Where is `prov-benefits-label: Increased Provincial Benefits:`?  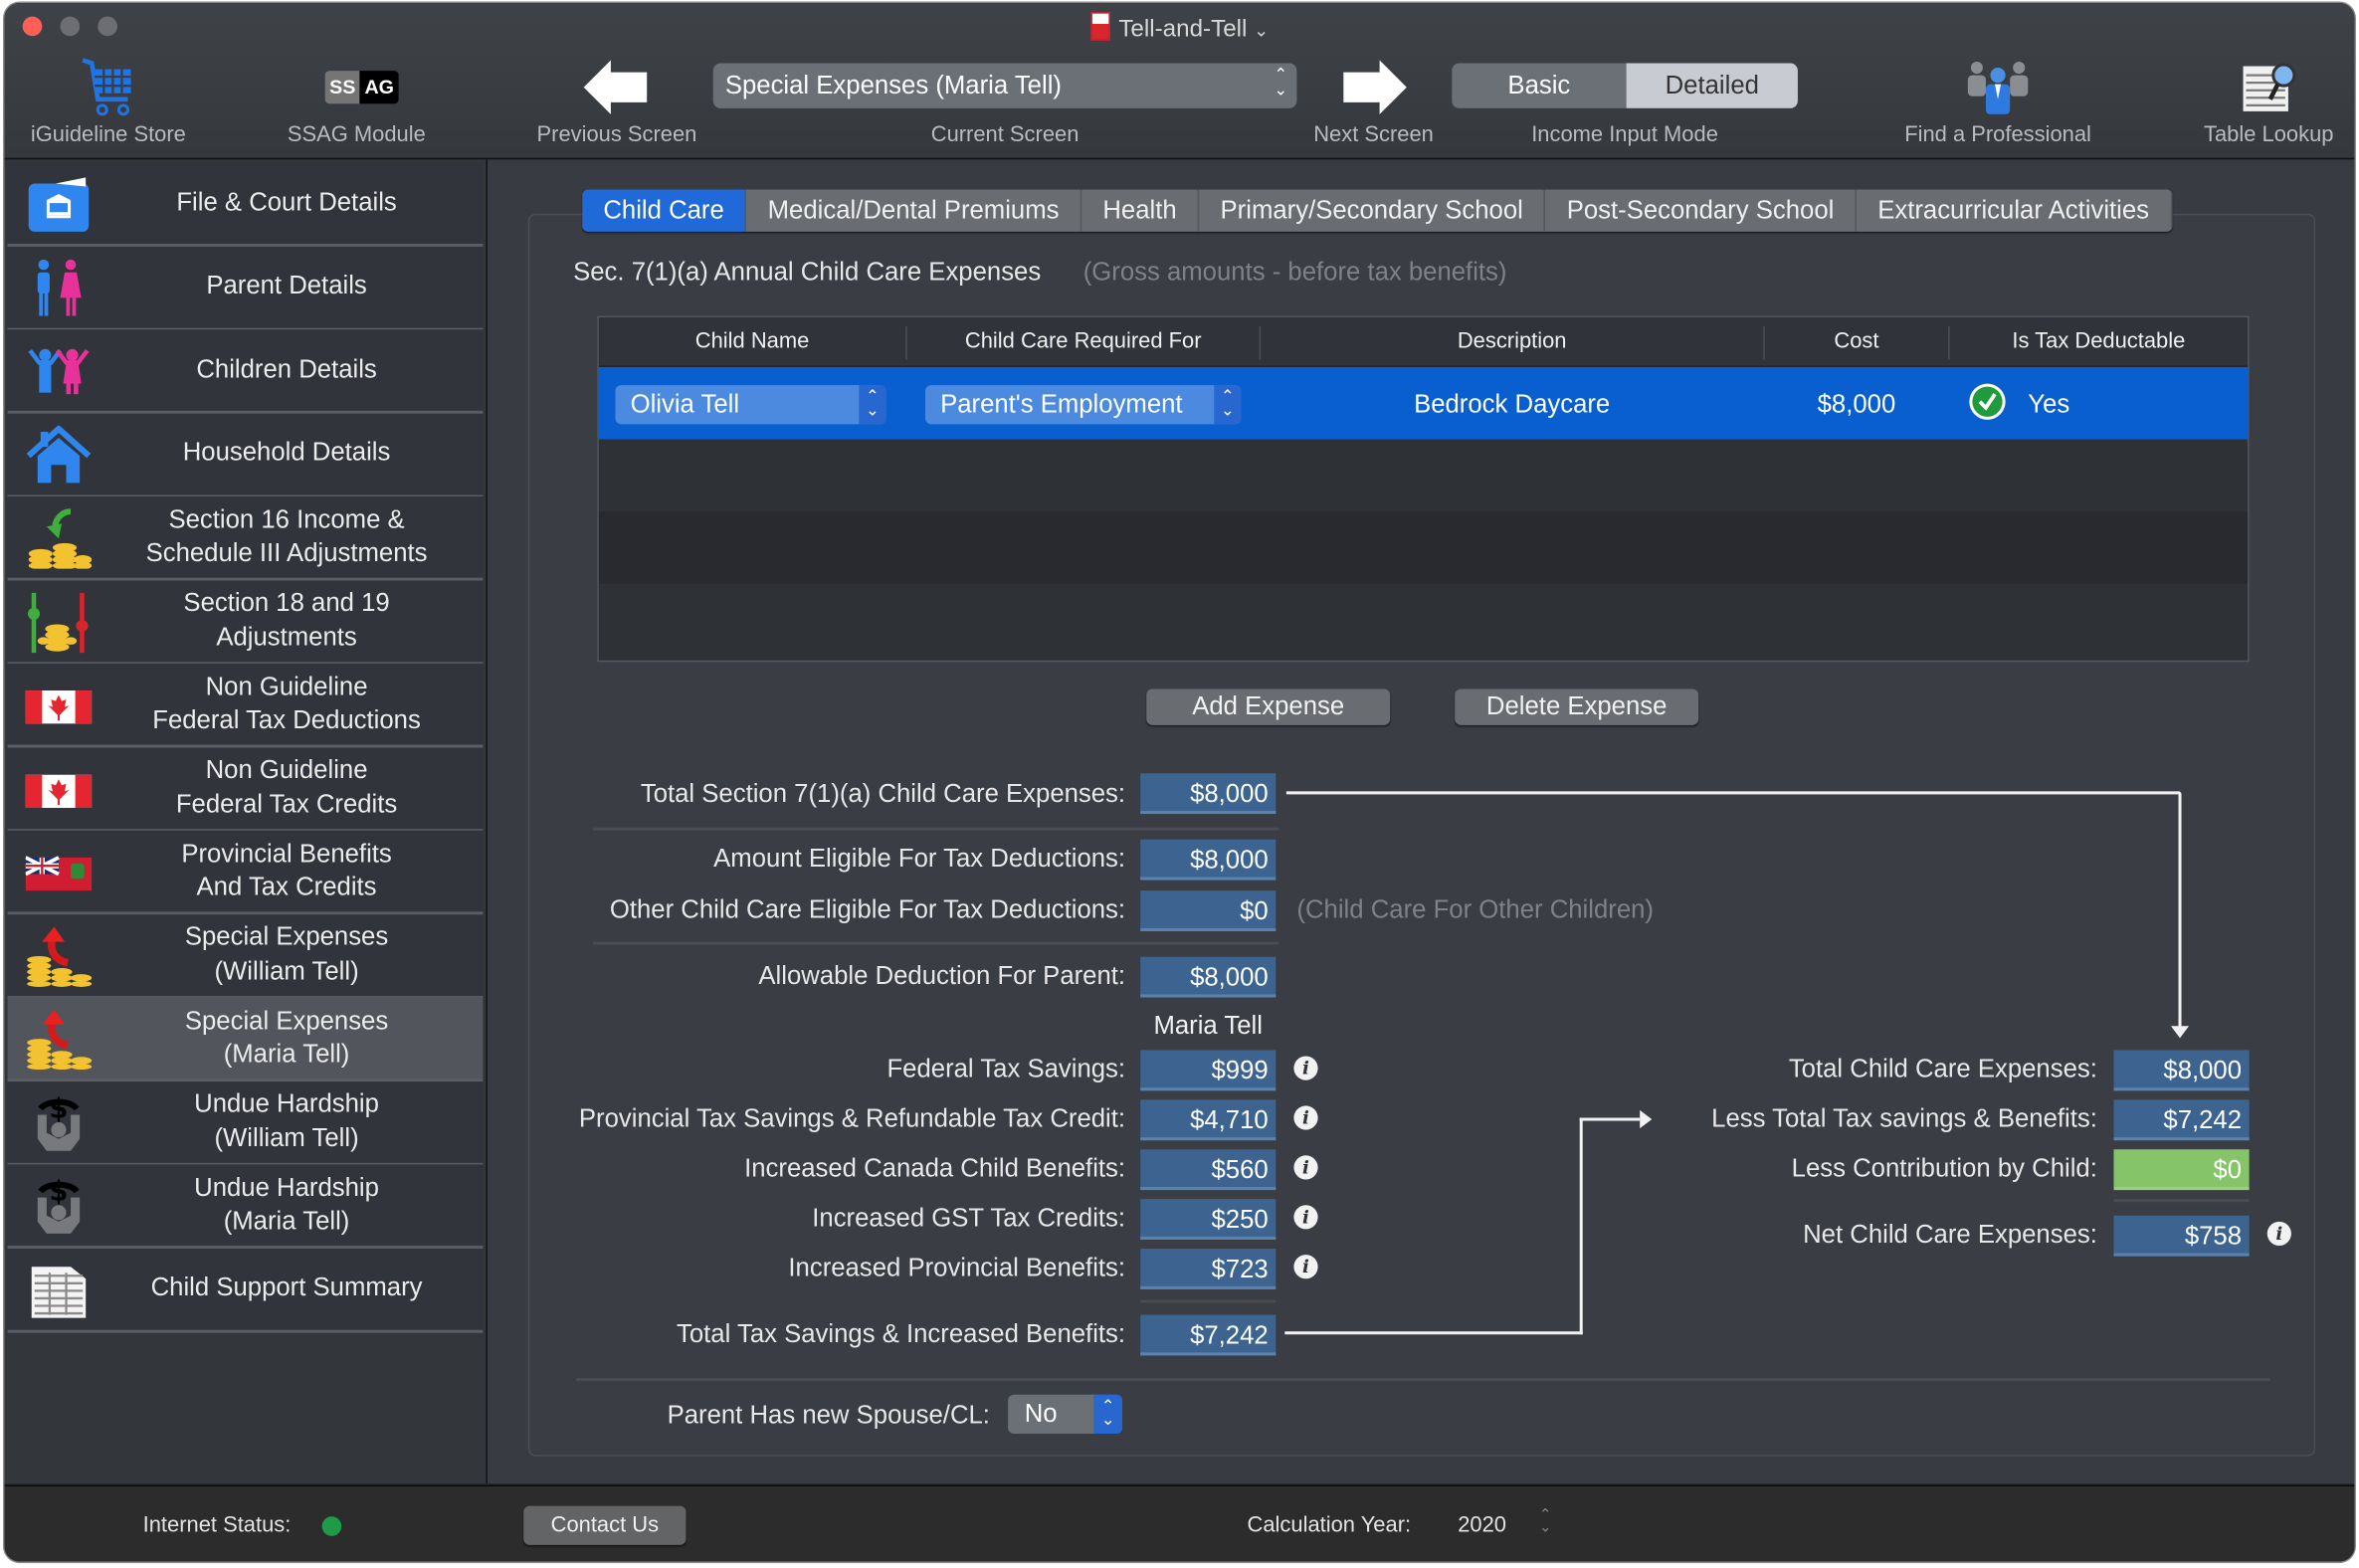
prov-benefits-label: Increased Provincial Benefits: is located at coordinates (957, 1267).